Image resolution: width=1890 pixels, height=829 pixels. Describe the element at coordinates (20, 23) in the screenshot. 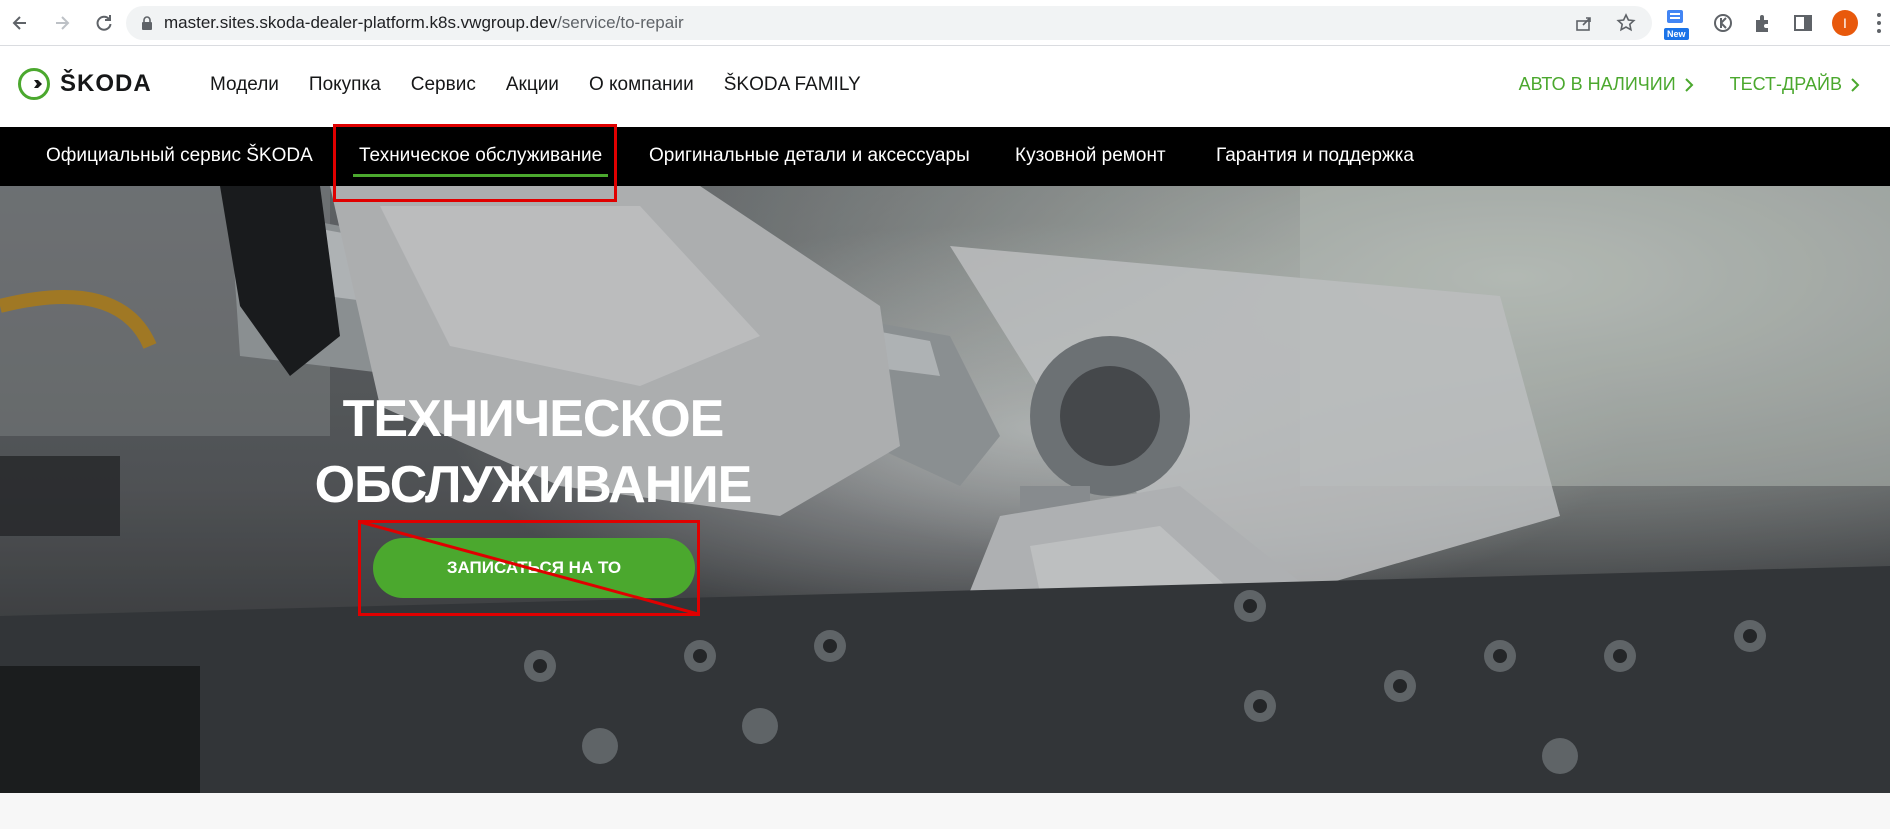

I see `back-icon` at that location.